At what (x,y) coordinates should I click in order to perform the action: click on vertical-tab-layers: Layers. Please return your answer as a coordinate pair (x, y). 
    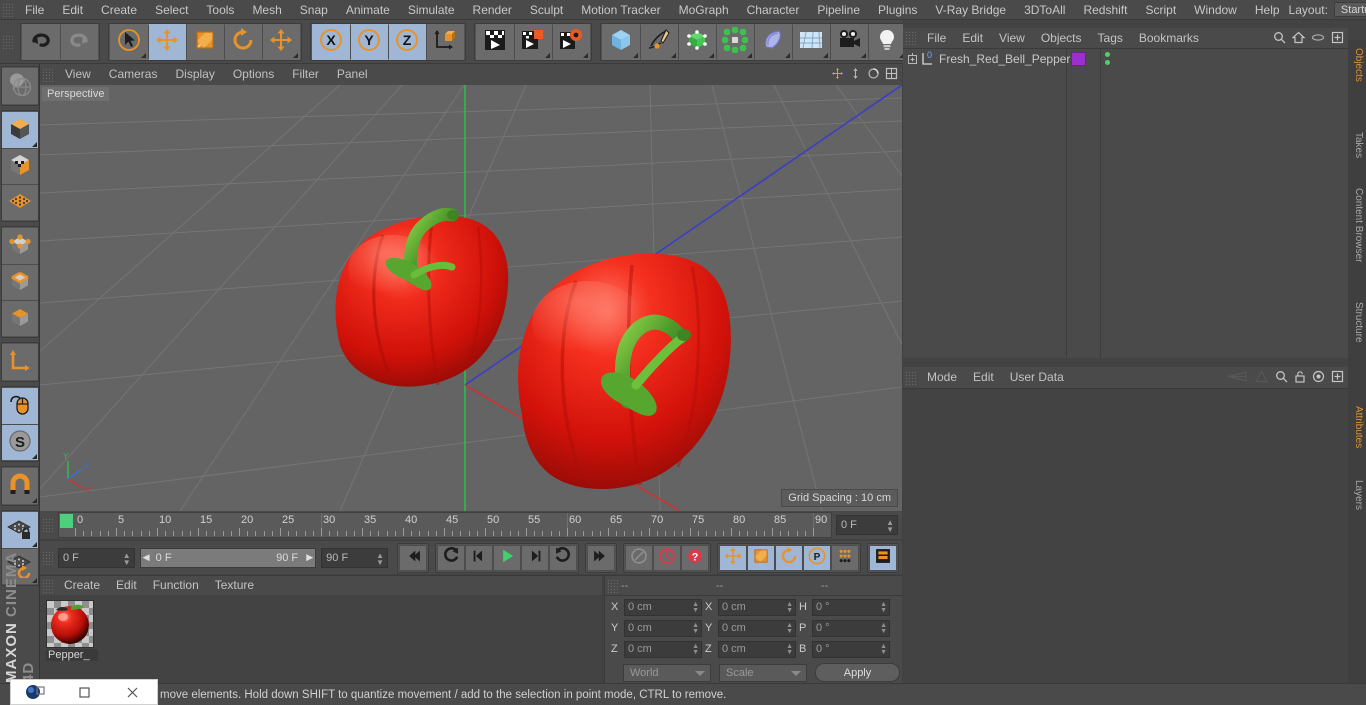
    Looking at the image, I should click on (1357, 495).